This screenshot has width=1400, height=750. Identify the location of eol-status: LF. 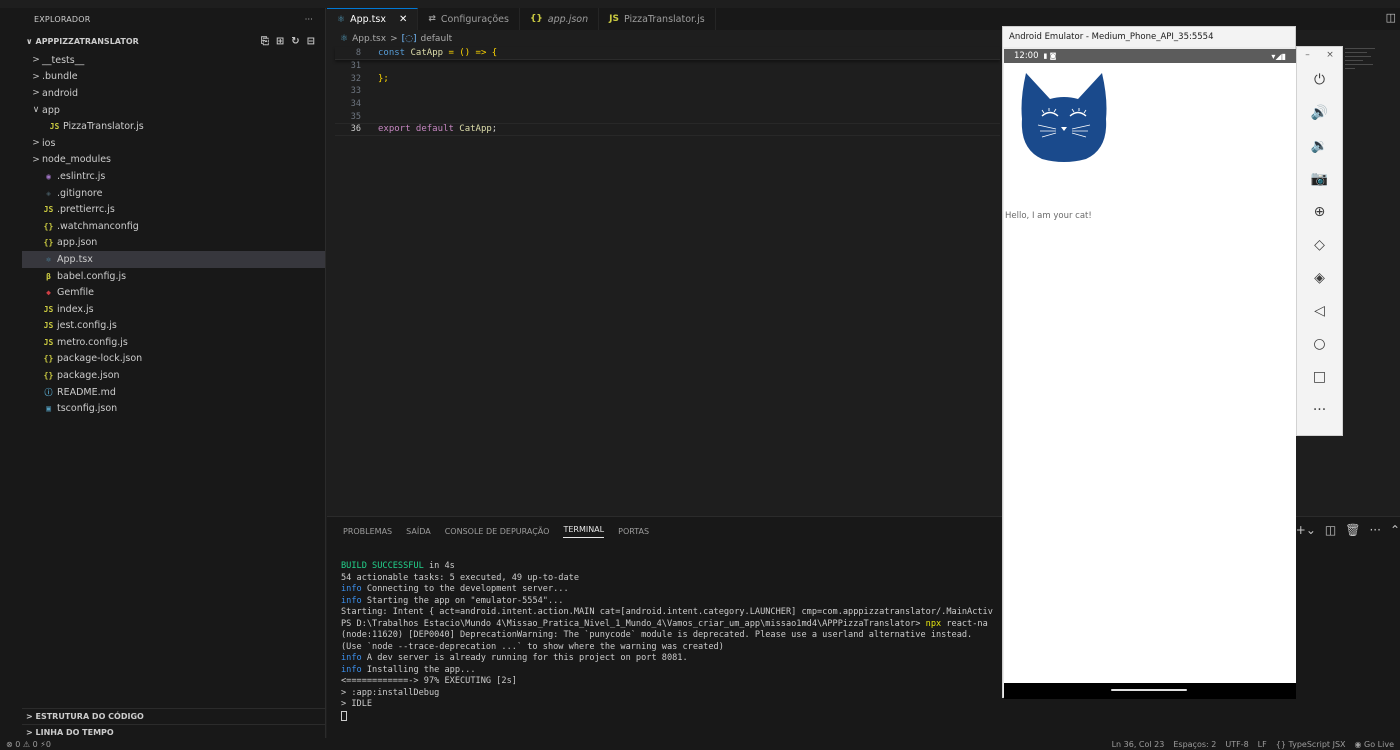
(1262, 744).